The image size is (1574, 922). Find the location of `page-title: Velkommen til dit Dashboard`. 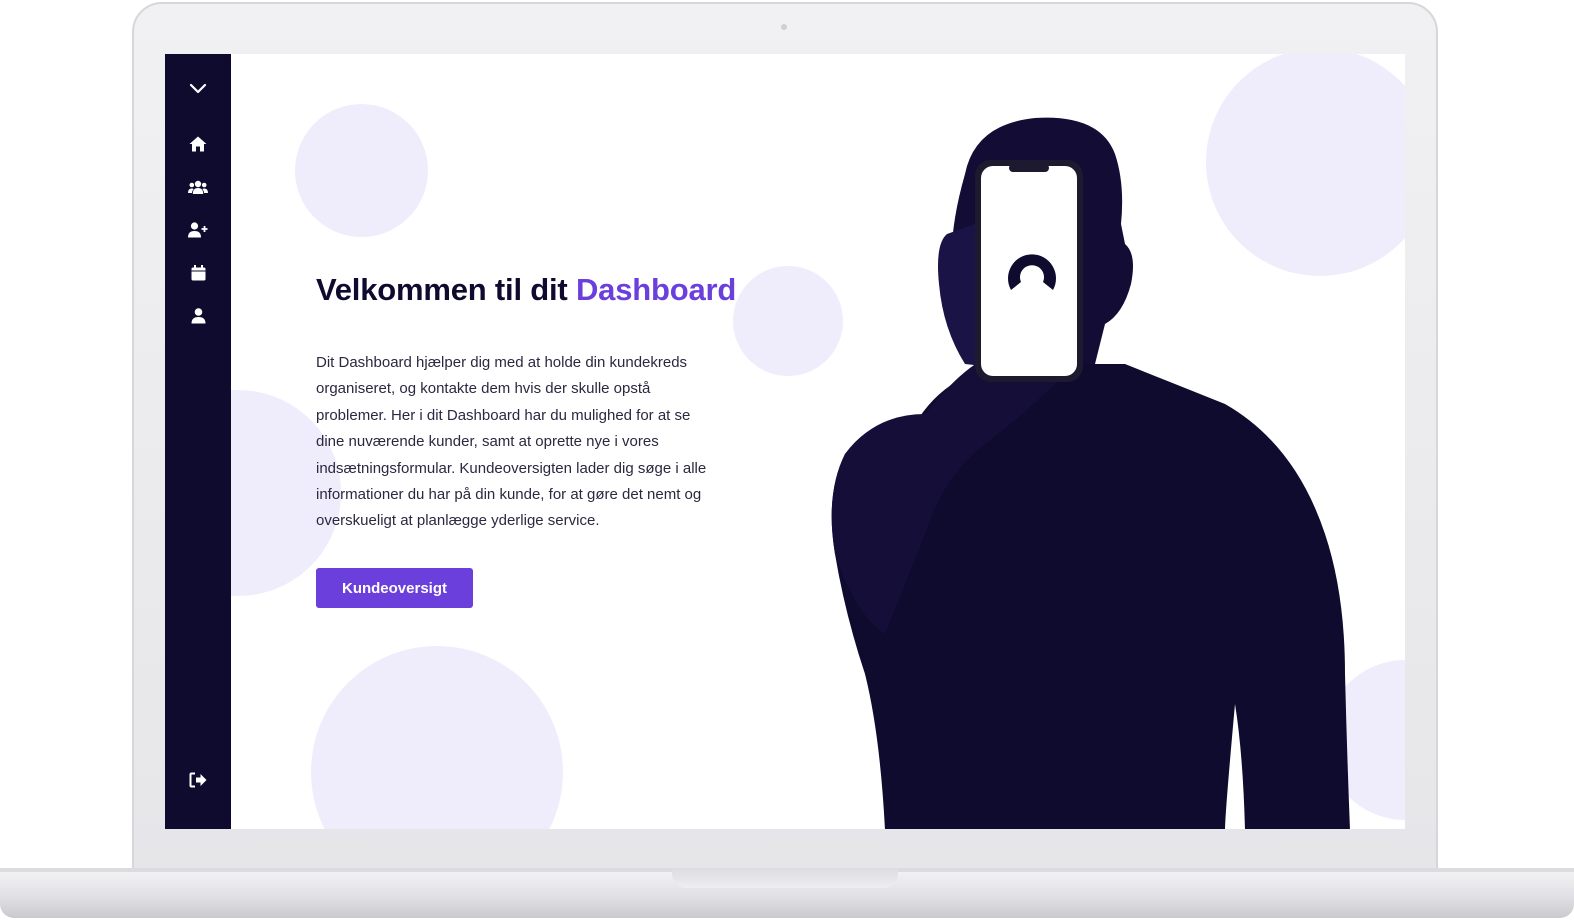

page-title: Velkommen til dit Dashboard is located at coordinates (551, 290).